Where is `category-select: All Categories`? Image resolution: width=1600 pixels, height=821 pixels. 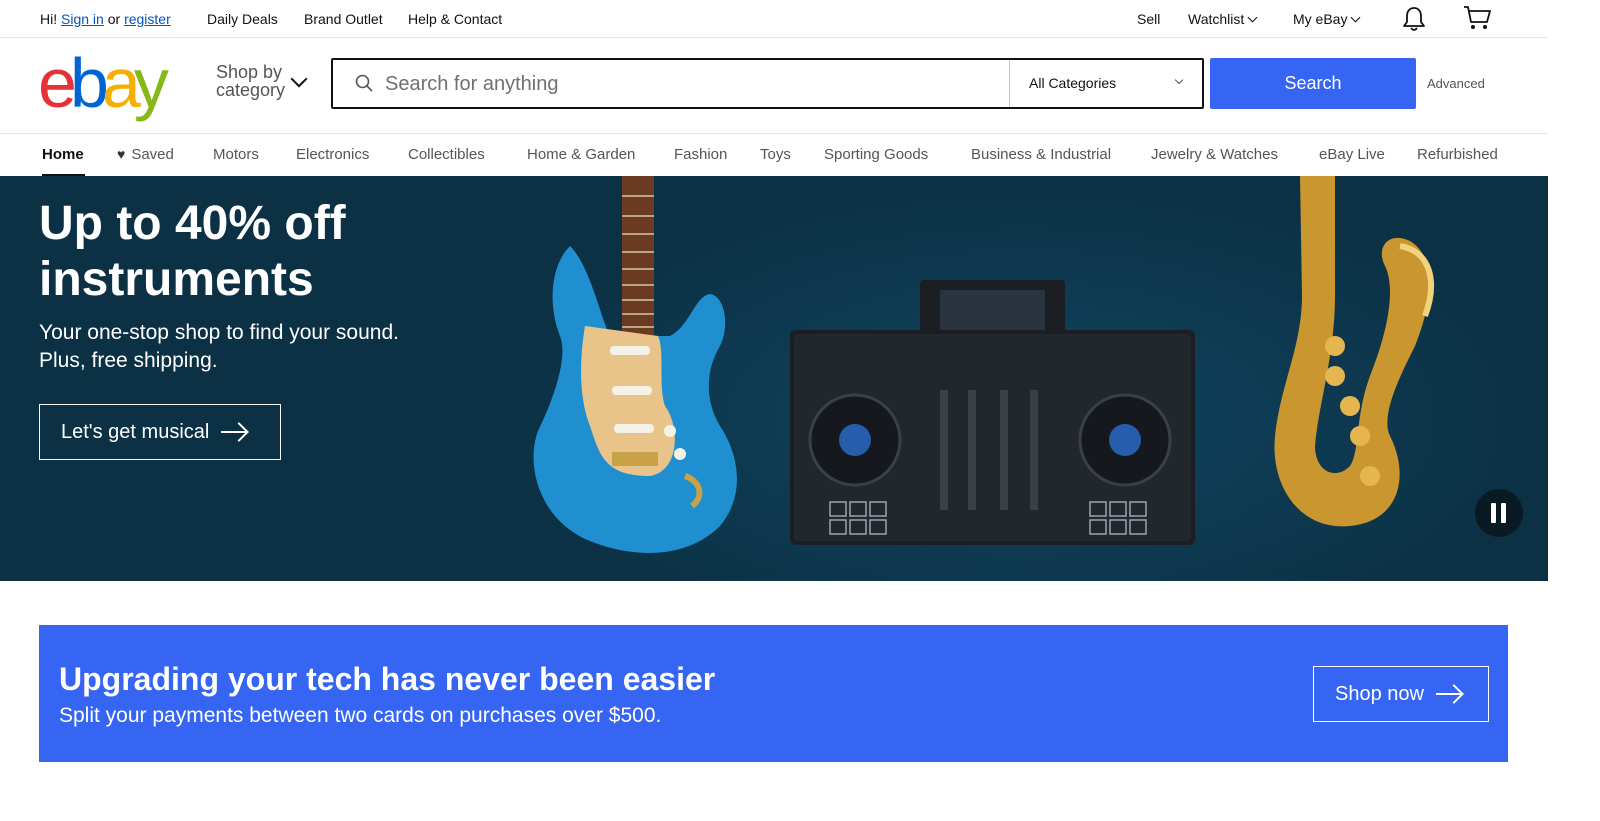
category-select: All Categories is located at coordinates (1106, 83).